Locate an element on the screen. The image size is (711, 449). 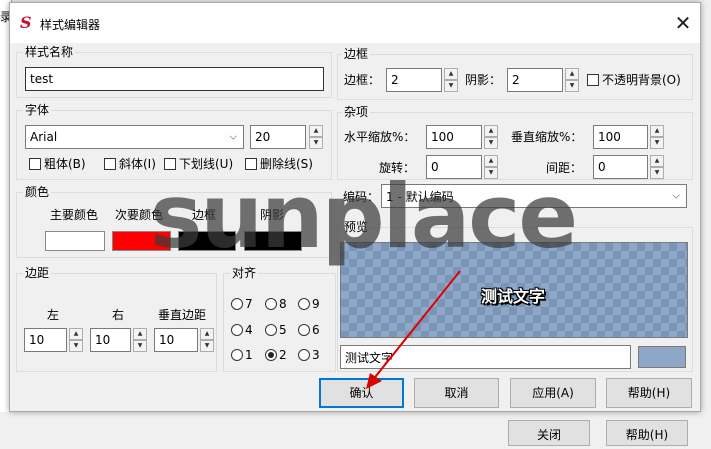
align-8-radio is located at coordinates (271, 304).